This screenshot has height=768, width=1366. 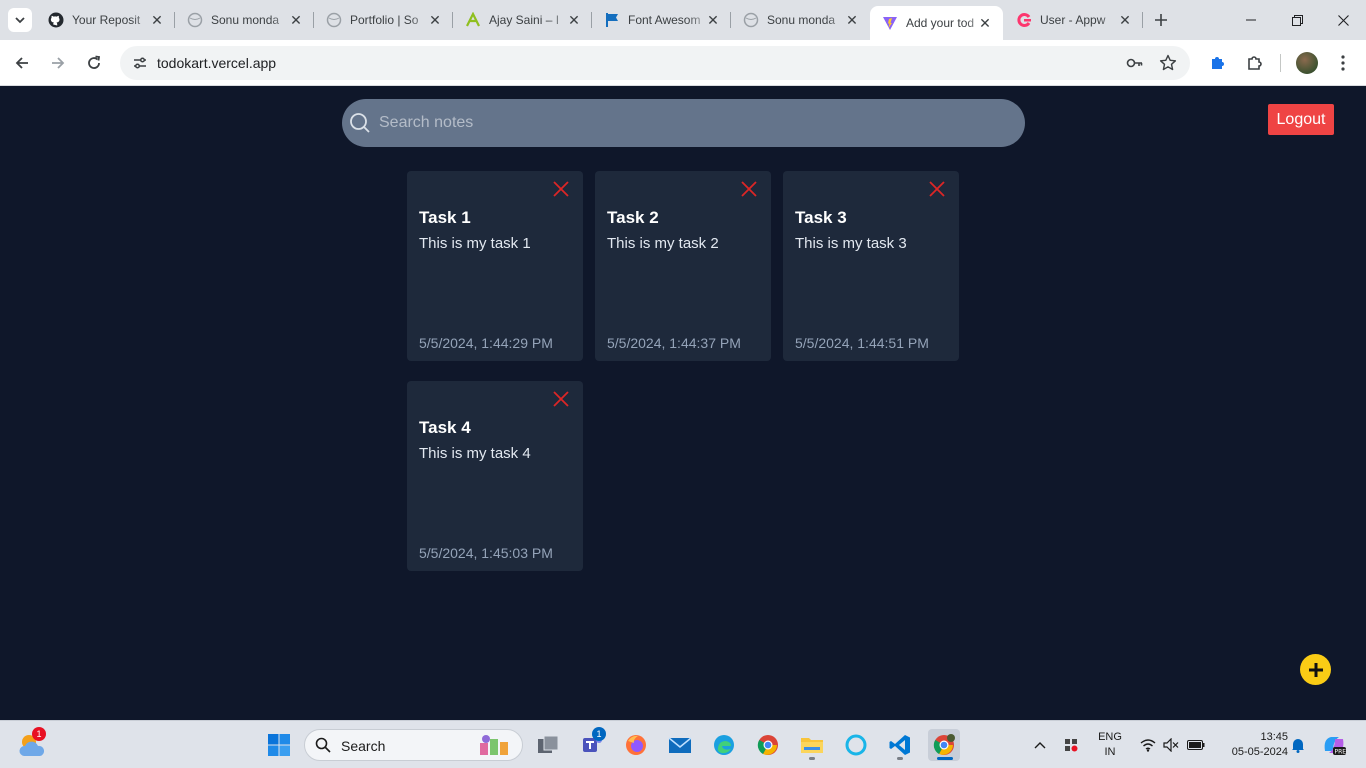 I want to click on volume-button, so click(x=1171, y=744).